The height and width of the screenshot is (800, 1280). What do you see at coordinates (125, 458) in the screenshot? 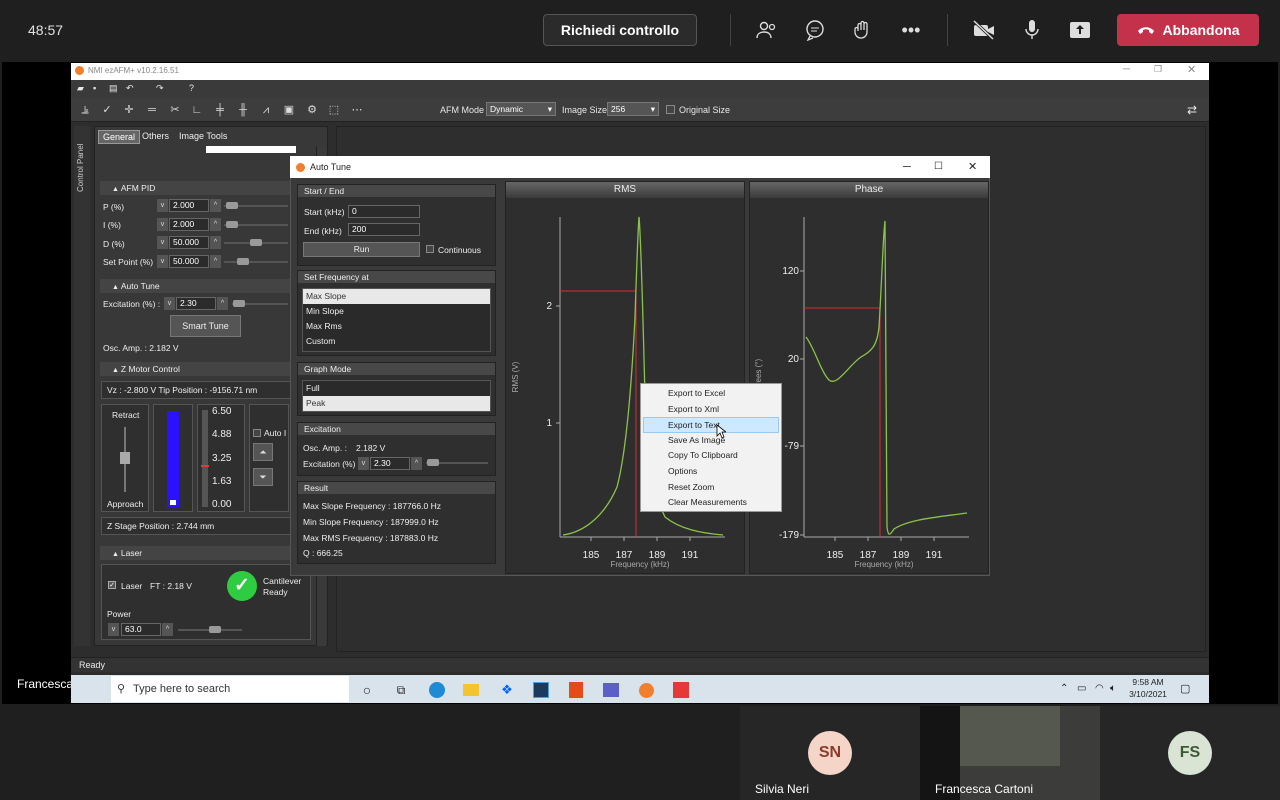
I see `approach-slider-thumb` at bounding box center [125, 458].